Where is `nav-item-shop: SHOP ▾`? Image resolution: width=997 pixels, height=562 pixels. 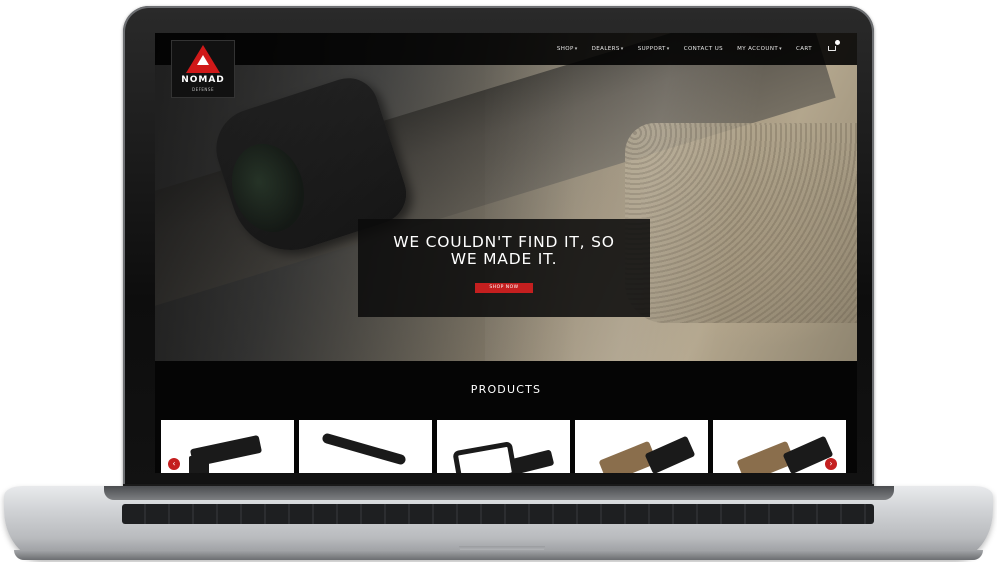
nav-item-shop: SHOP ▾ is located at coordinates (567, 49).